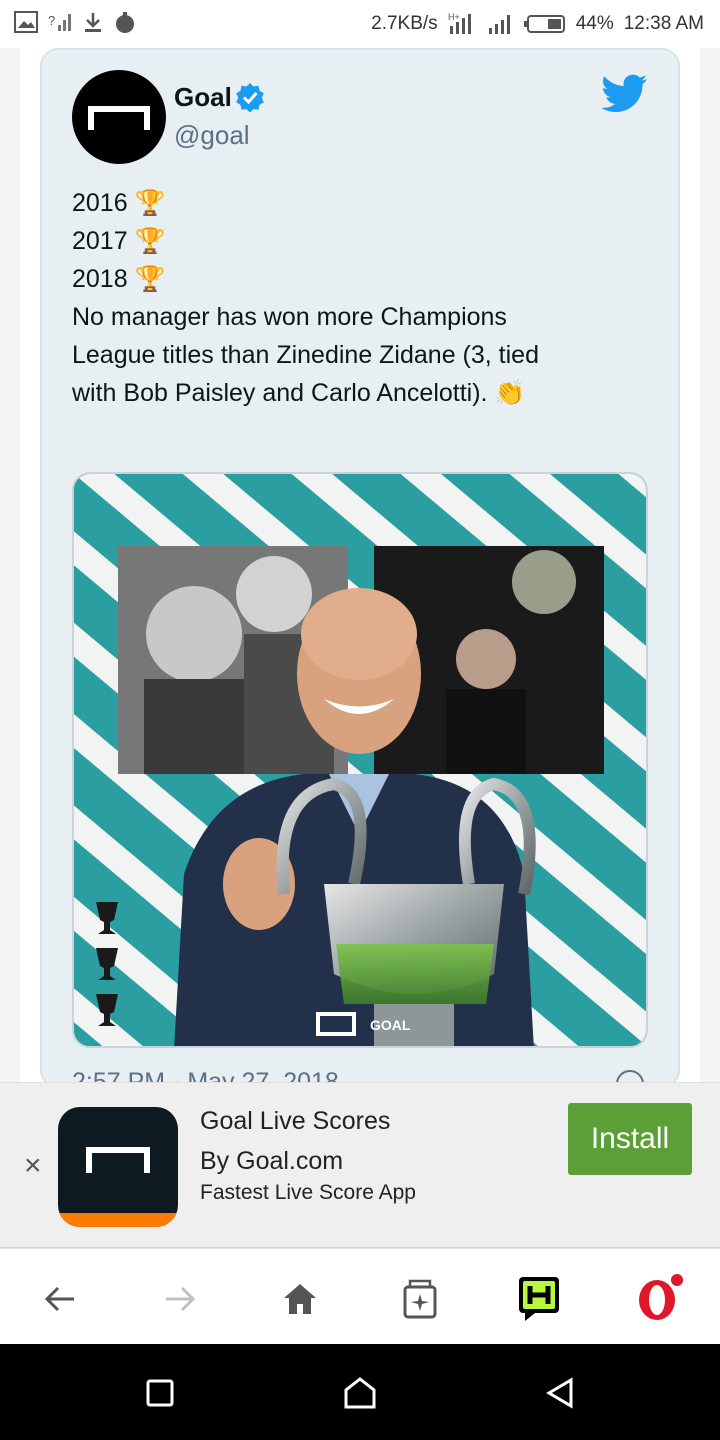 Image resolution: width=720 pixels, height=1440 pixels. What do you see at coordinates (119, 203) in the screenshot?
I see `tweet-line: 2016 🏆` at bounding box center [119, 203].